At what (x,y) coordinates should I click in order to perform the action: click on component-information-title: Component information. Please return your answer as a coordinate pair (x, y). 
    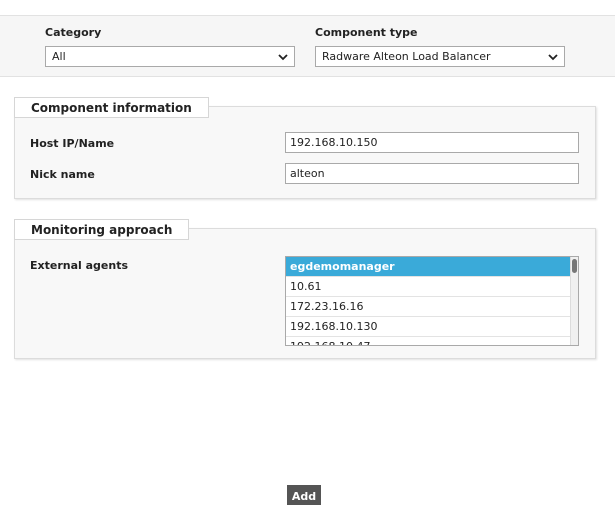
    Looking at the image, I should click on (111, 107).